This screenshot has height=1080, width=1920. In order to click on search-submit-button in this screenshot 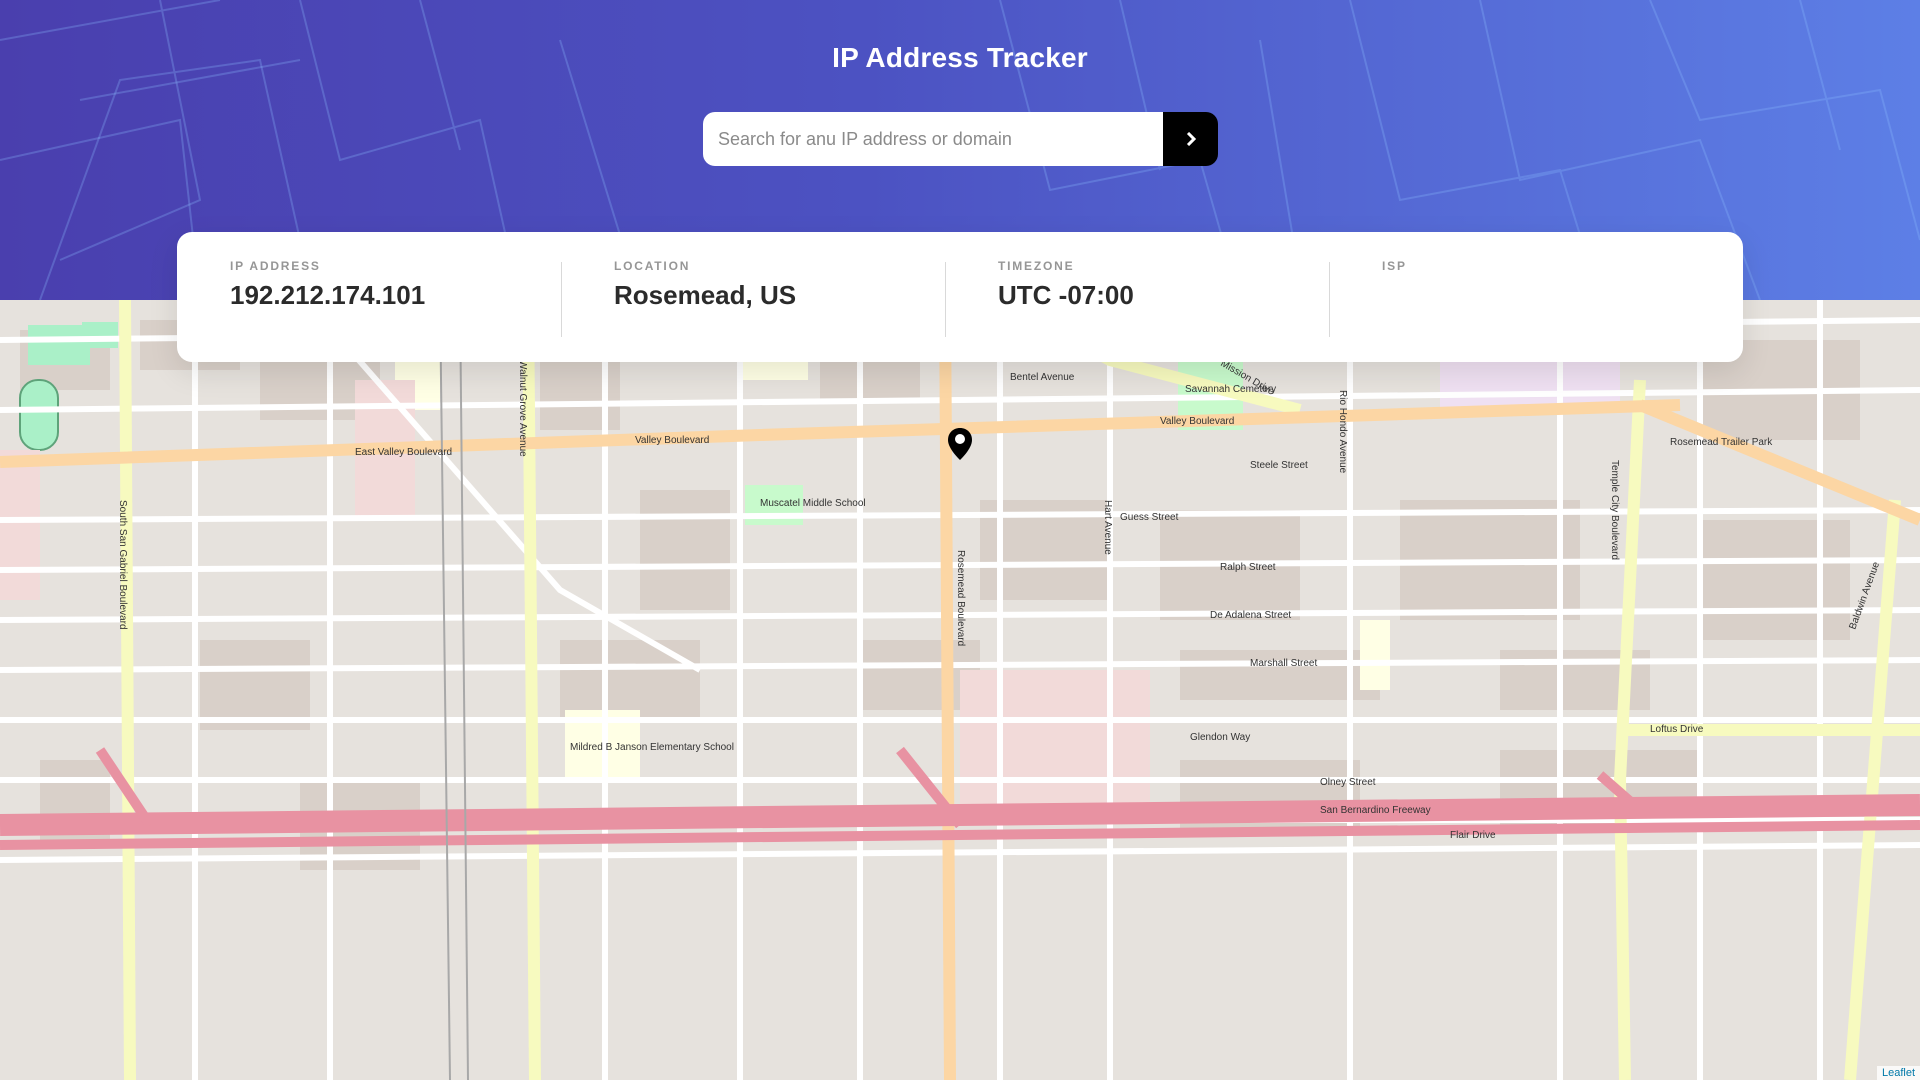, I will do `click(1190, 139)`.